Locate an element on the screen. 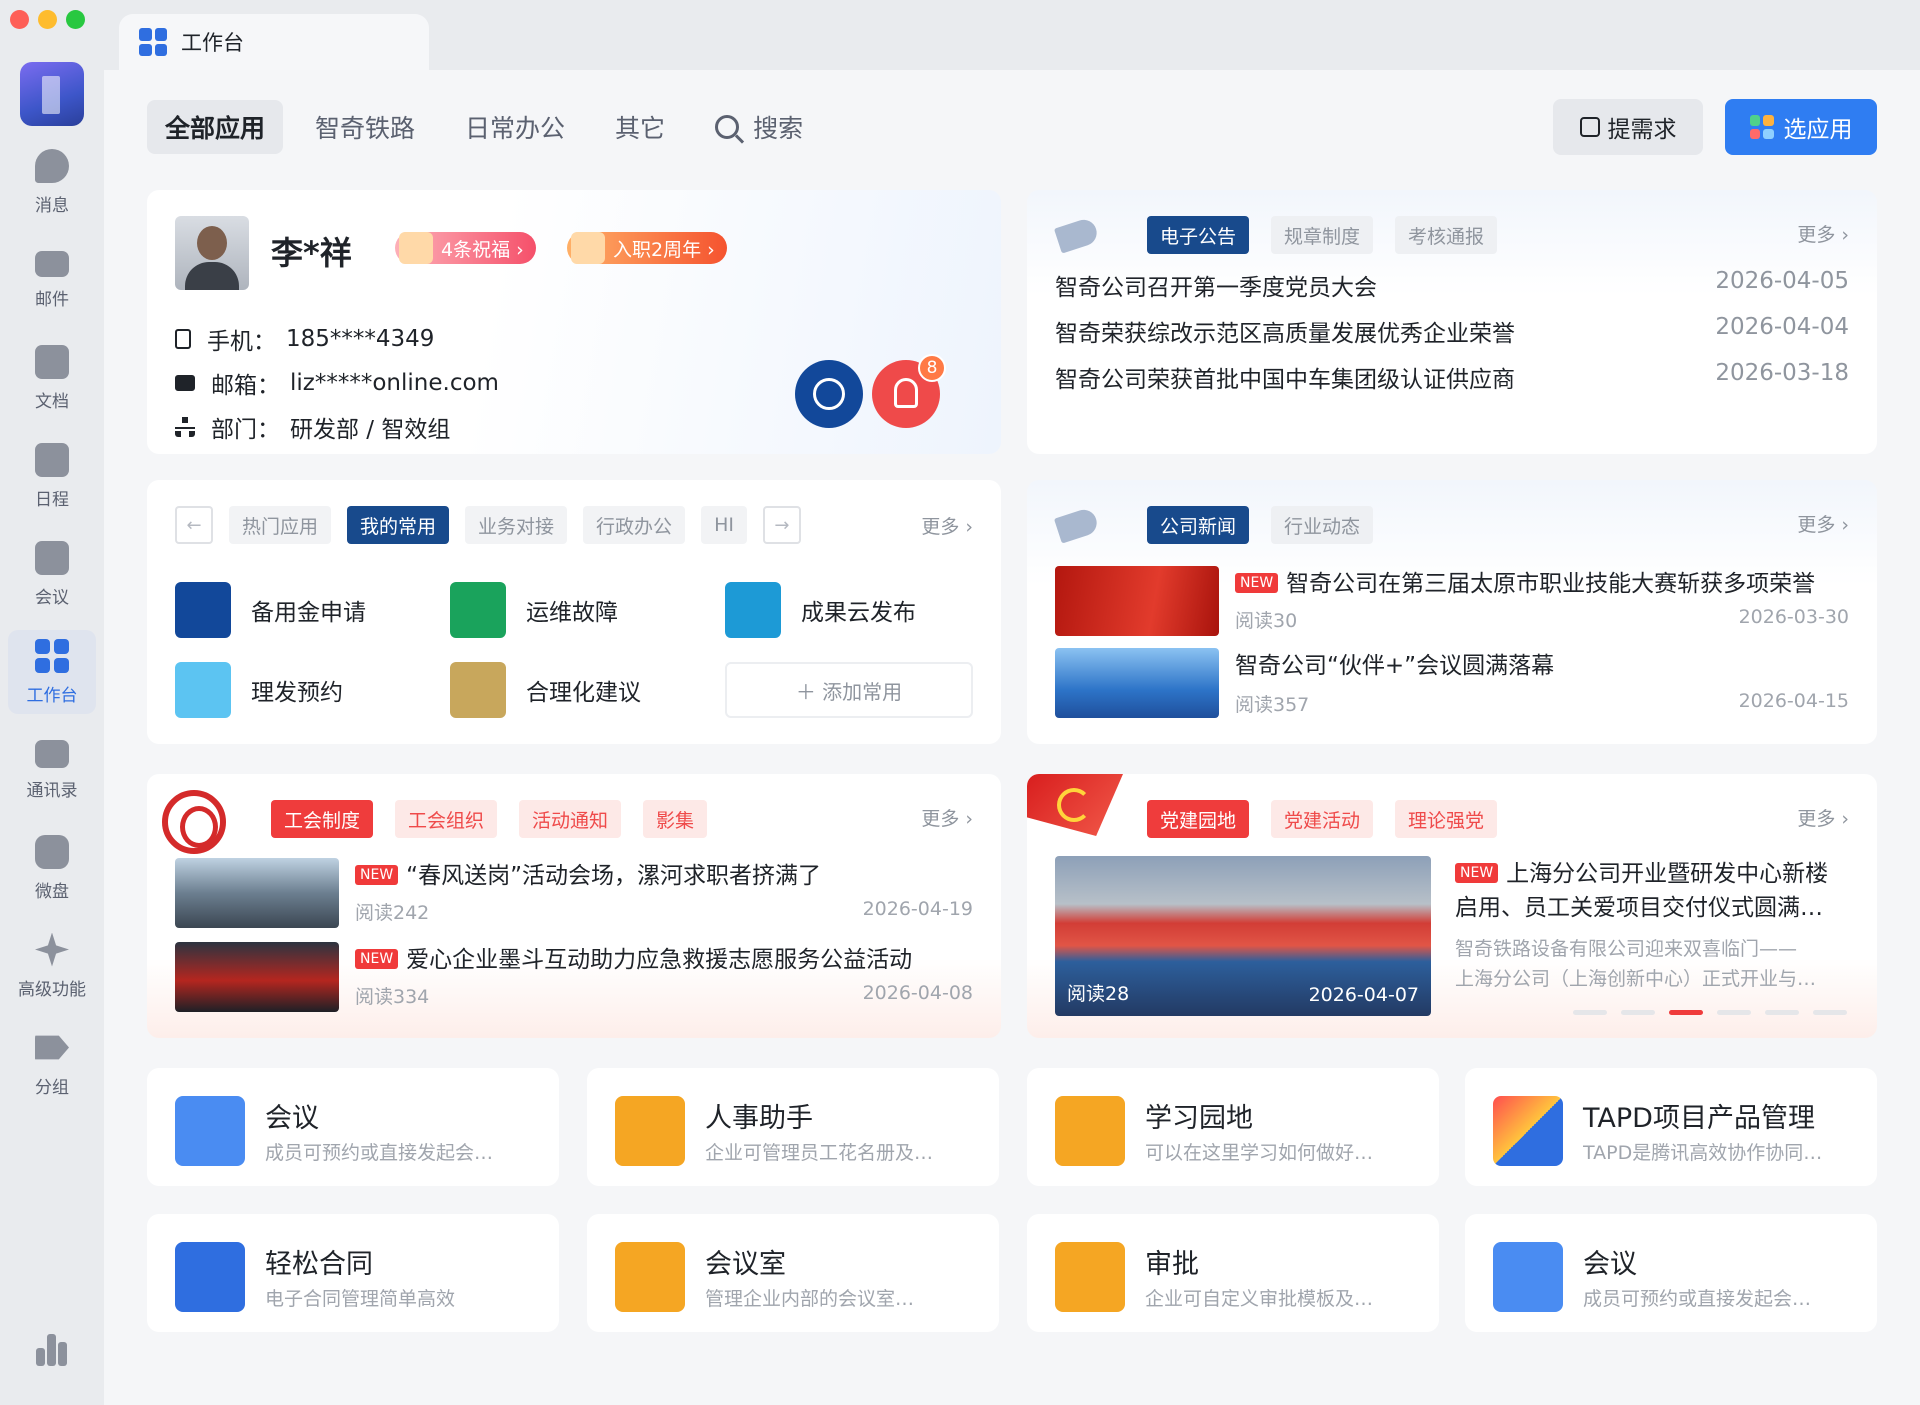 The image size is (1920, 1405). tile-name: 会议室 is located at coordinates (745, 1264).